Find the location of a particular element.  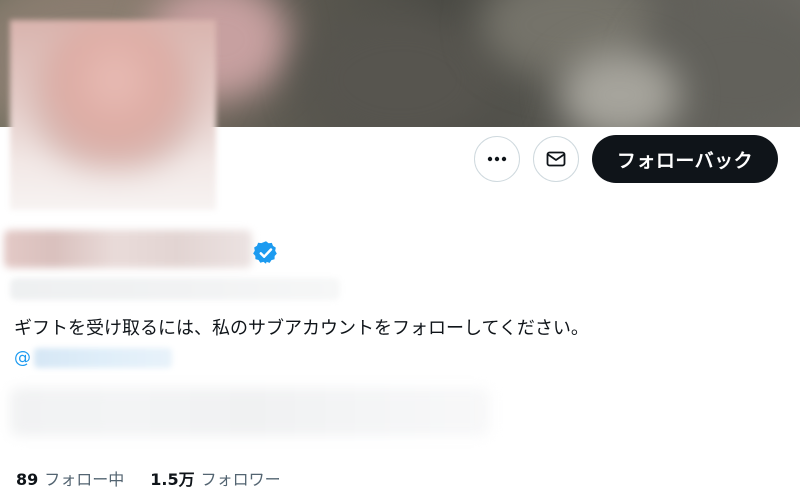

envelope-icon is located at coordinates (556, 159).